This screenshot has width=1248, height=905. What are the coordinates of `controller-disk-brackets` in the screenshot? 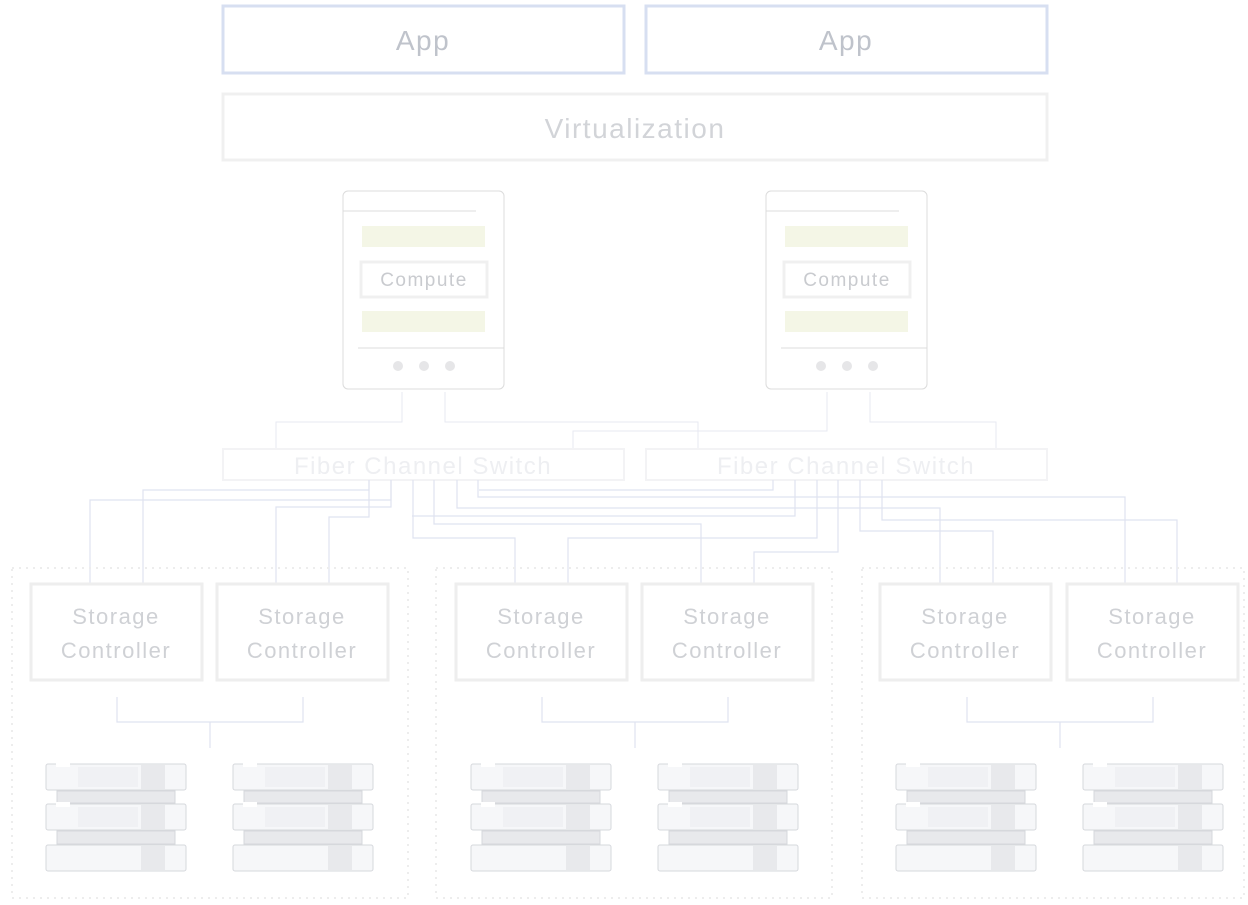 It's located at (635, 722).